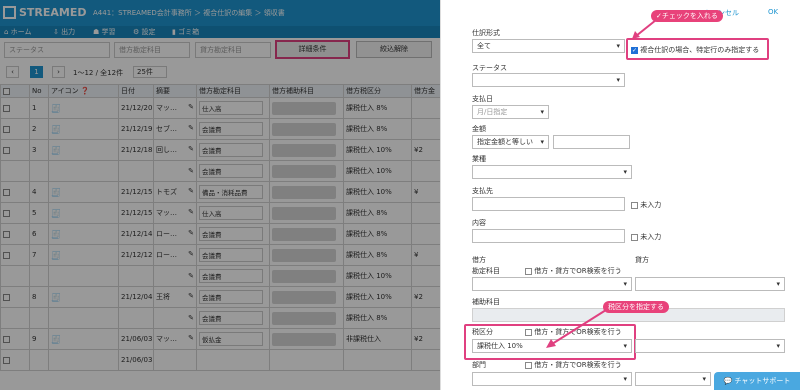 The image size is (800, 390). I want to click on status-label: ステータス, so click(489, 68).